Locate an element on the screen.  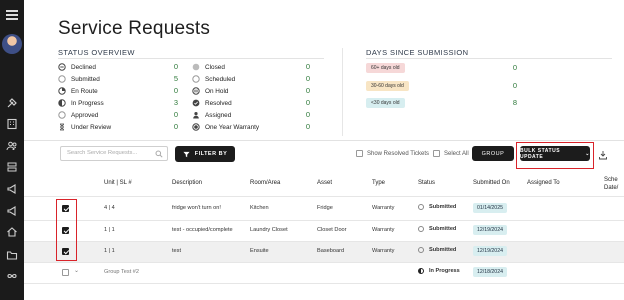
cell-room: Laundry Closet is located at coordinates (269, 230).